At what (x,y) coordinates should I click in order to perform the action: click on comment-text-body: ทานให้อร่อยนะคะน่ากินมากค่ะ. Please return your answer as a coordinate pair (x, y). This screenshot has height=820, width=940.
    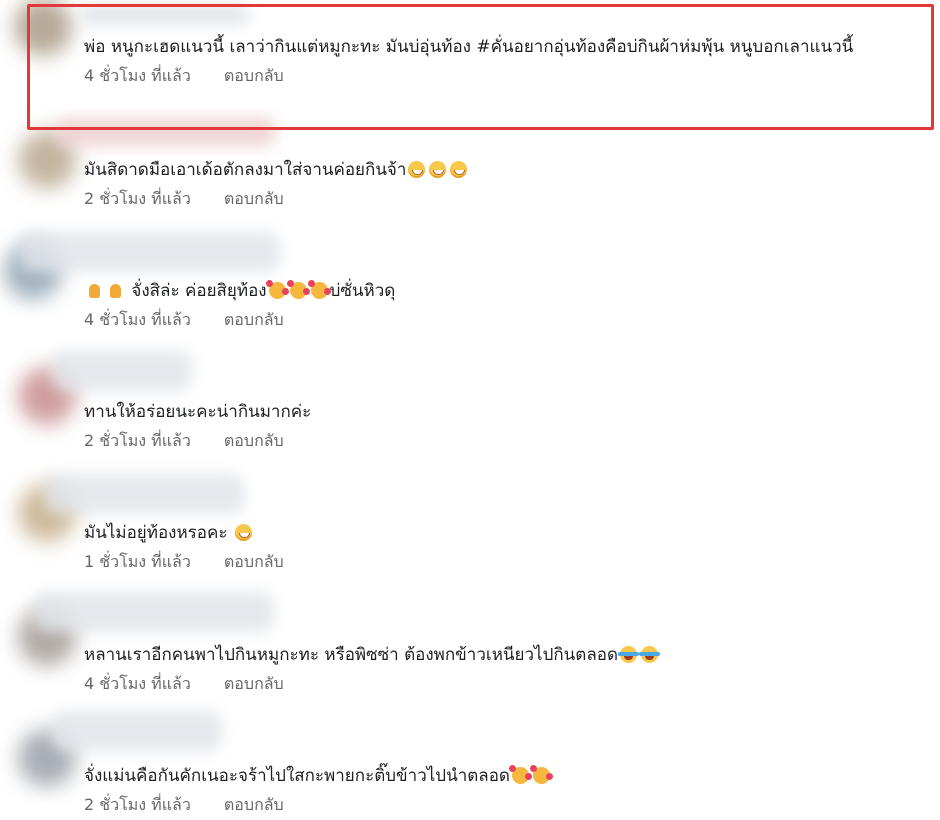
    Looking at the image, I should click on (198, 412).